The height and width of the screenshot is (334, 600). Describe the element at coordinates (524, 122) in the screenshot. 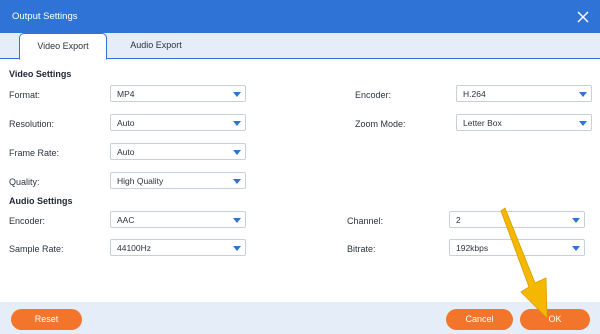

I see `zoom-mode-select: Letter Box` at that location.